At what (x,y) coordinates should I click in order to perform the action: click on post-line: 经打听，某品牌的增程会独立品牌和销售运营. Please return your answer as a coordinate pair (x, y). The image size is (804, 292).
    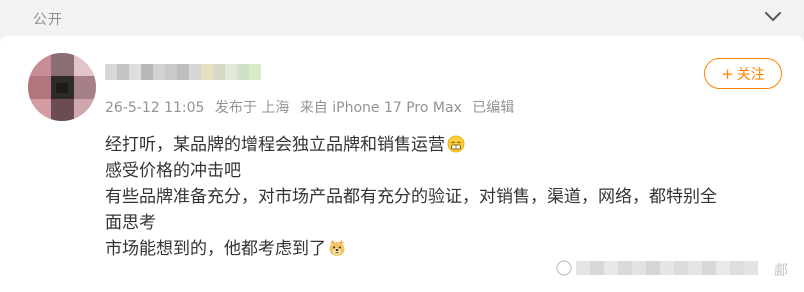
    Looking at the image, I should click on (445, 145).